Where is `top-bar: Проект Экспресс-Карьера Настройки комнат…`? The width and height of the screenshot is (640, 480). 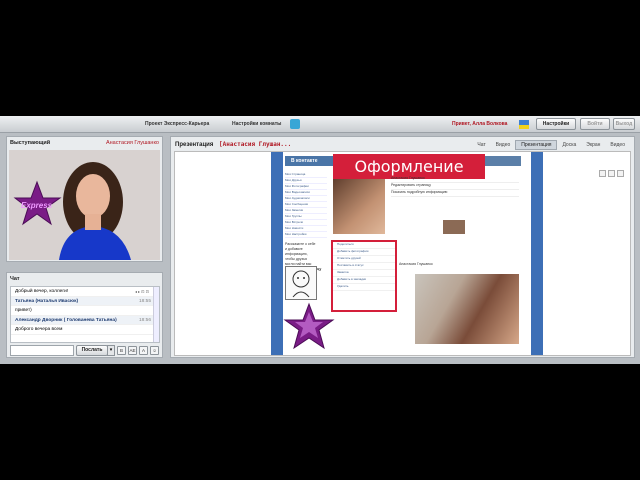
top-bar: Проект Экспресс-Карьера Настройки комнат… is located at coordinates (320, 124).